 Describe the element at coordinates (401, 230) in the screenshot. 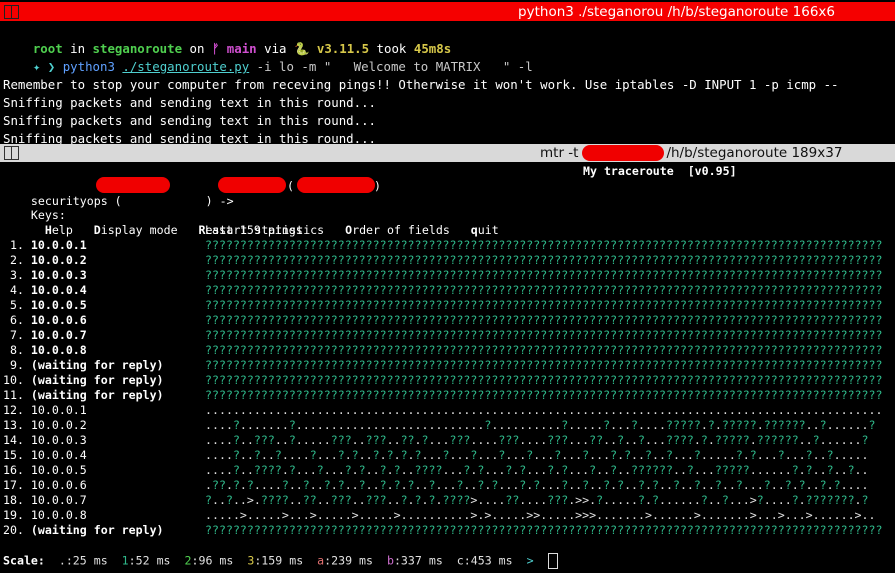

I see `key-rest: rder of fields` at that location.